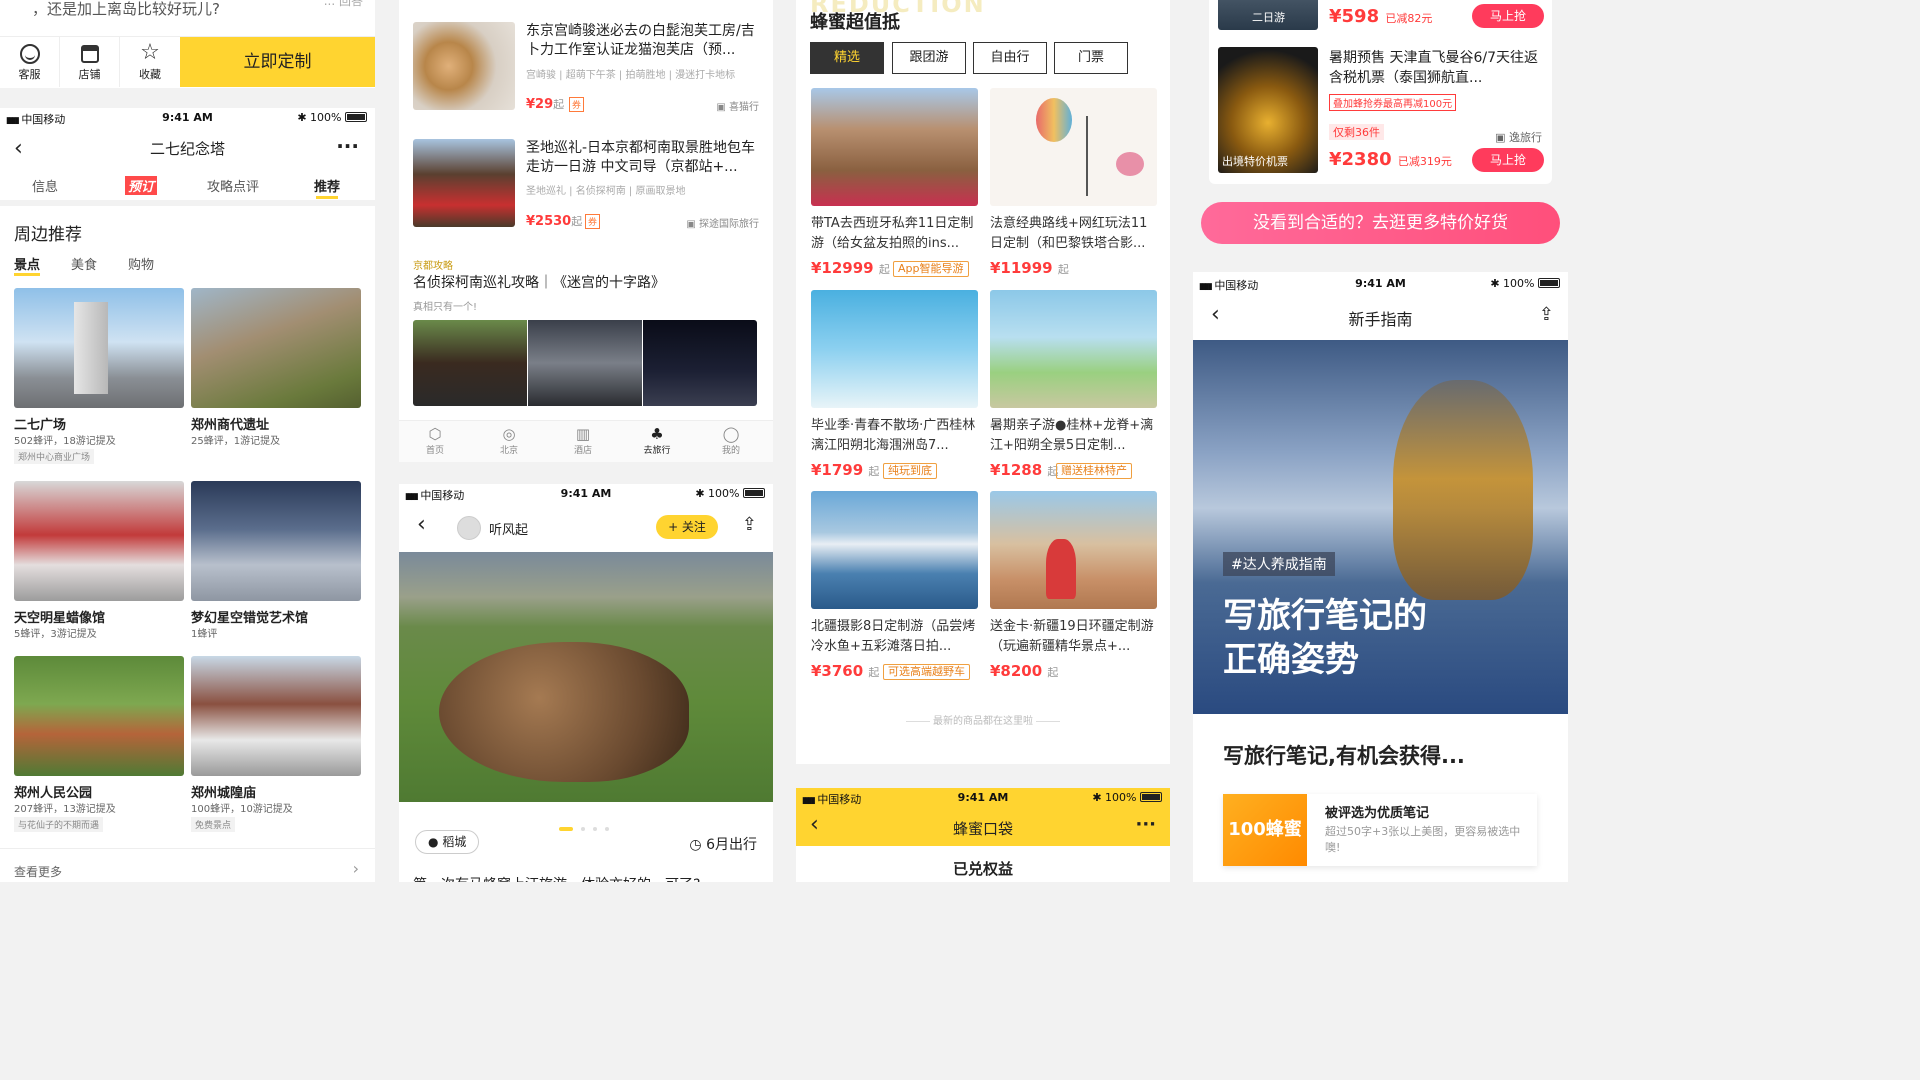 The height and width of the screenshot is (1080, 1920). Describe the element at coordinates (983, 817) in the screenshot. I see `header-bar: ▮▮▮▮ 中国移动 9:41 AM ✱ 100% ‹ 蜂蜜口袋 ···` at that location.